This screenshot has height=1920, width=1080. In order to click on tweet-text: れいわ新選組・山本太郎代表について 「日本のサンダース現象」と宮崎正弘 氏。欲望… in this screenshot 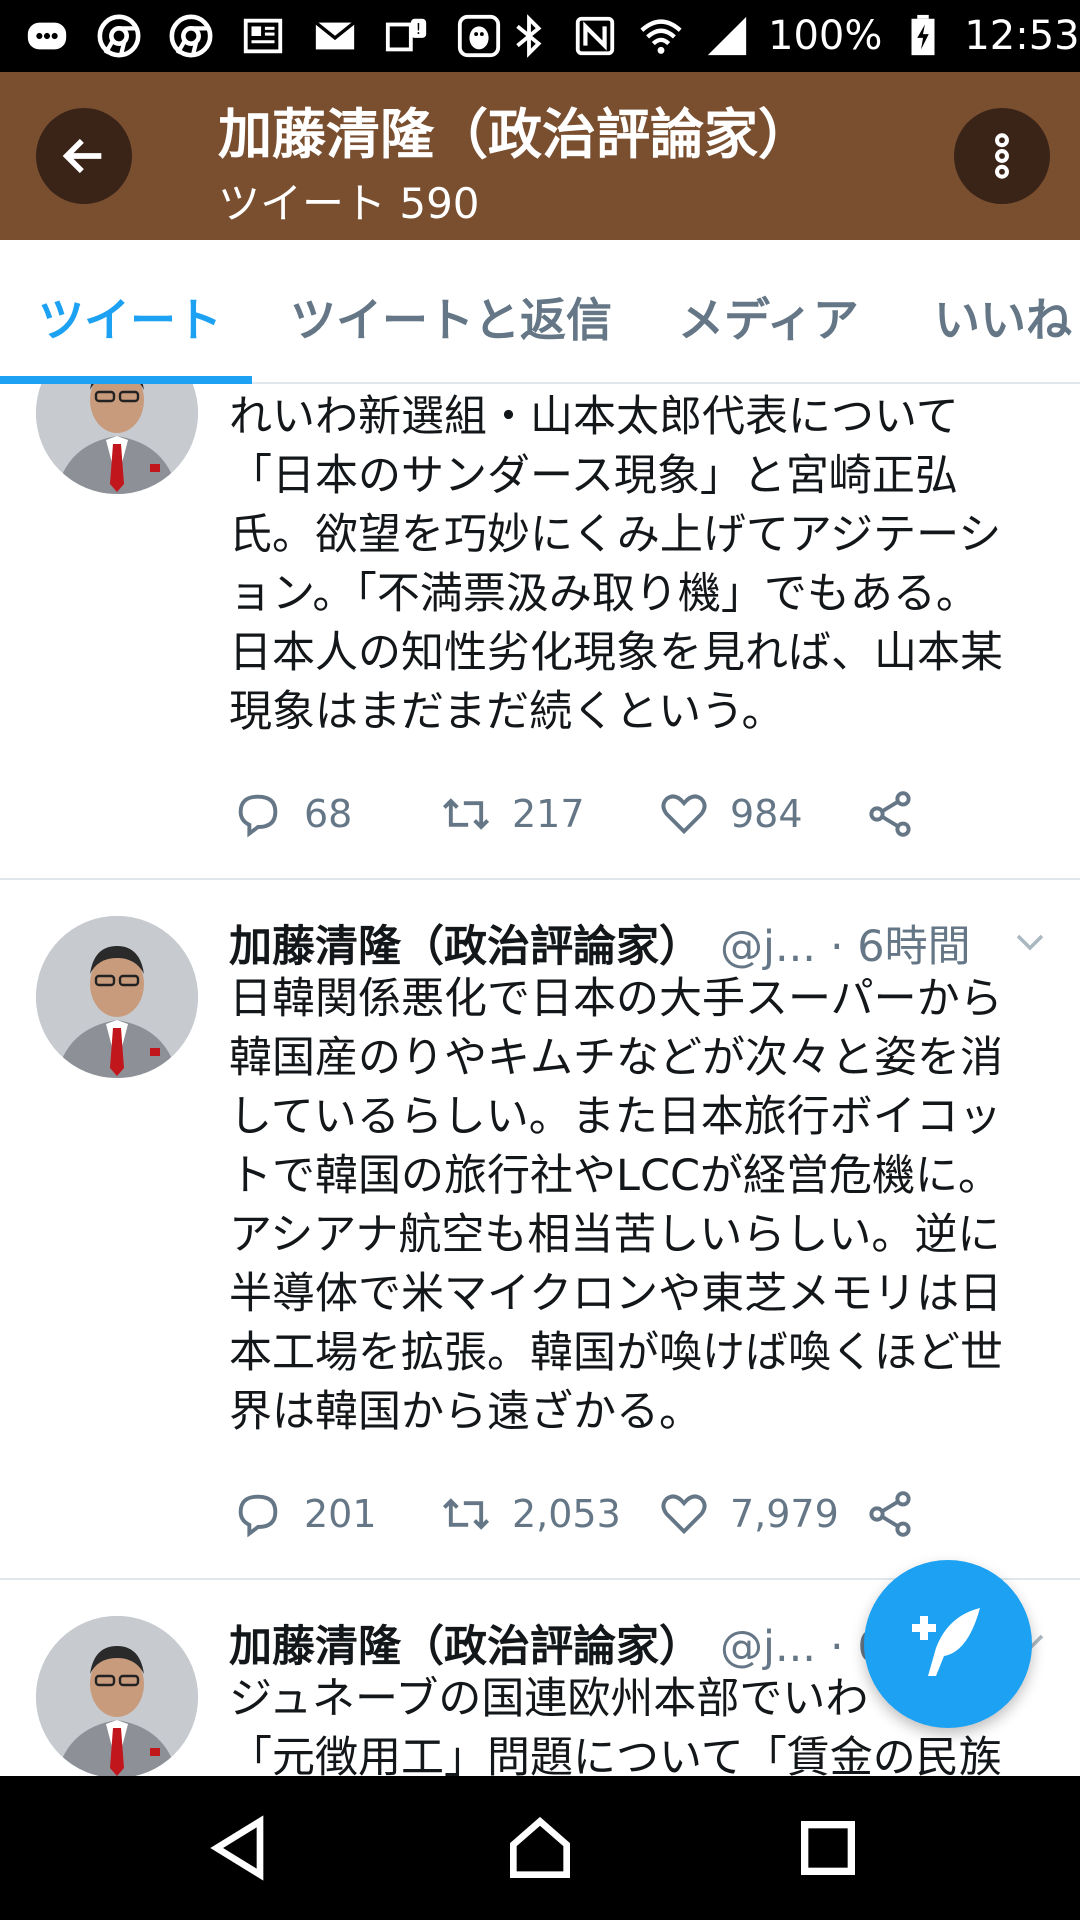, I will do `click(639, 565)`.